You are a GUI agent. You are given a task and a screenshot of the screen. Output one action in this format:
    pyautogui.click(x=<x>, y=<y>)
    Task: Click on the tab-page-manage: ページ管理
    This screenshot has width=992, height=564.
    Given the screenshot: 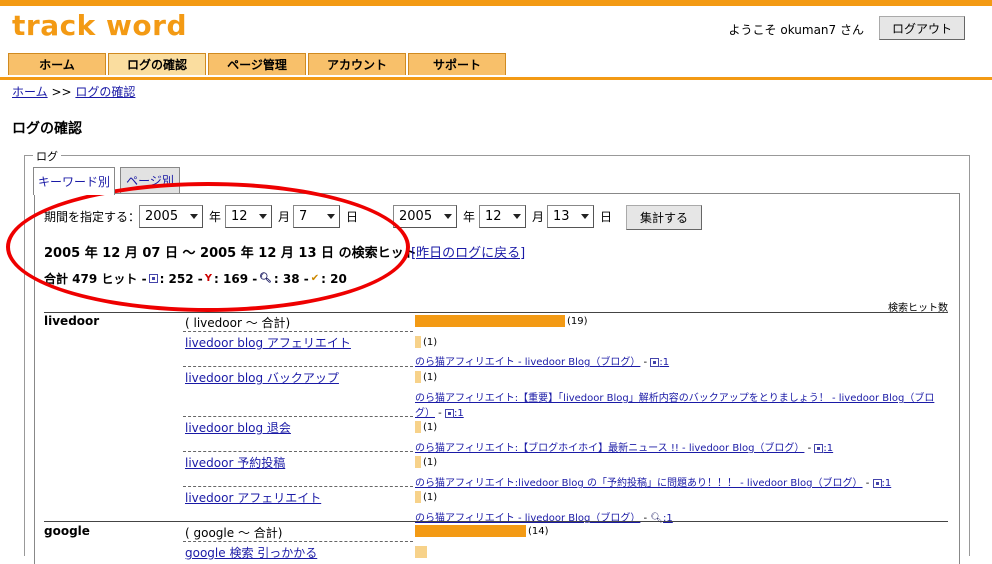 What is the action you would take?
    pyautogui.click(x=257, y=64)
    